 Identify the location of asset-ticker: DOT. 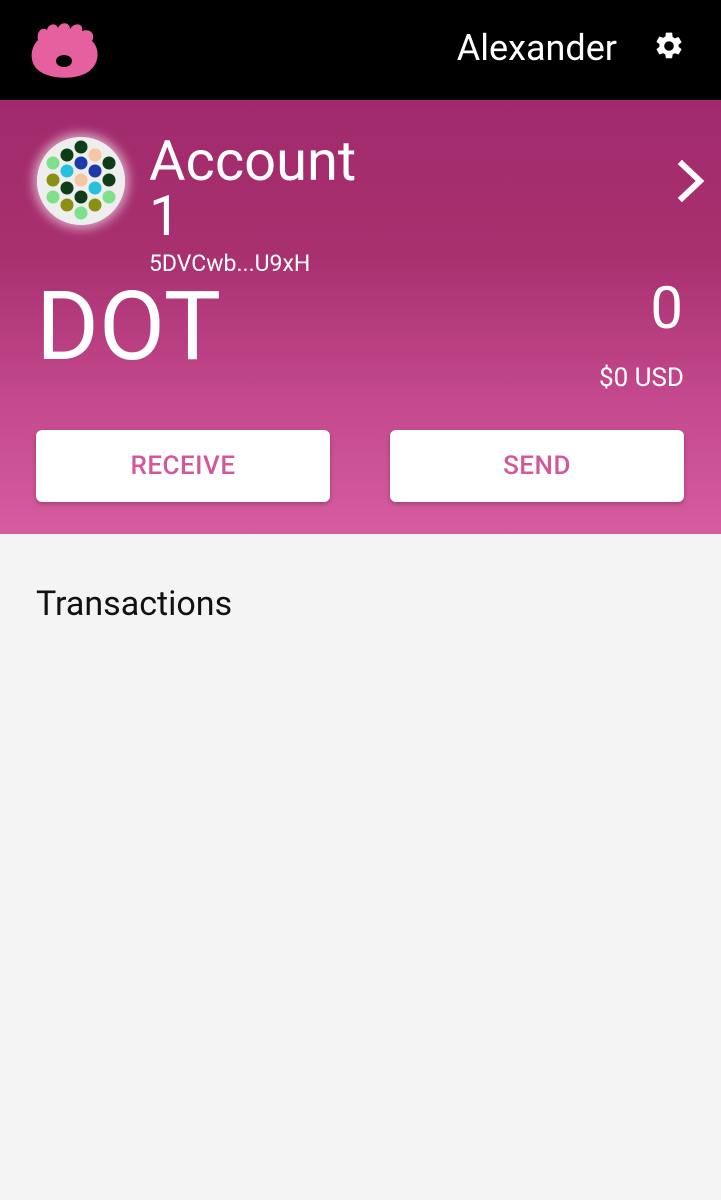
(129, 327).